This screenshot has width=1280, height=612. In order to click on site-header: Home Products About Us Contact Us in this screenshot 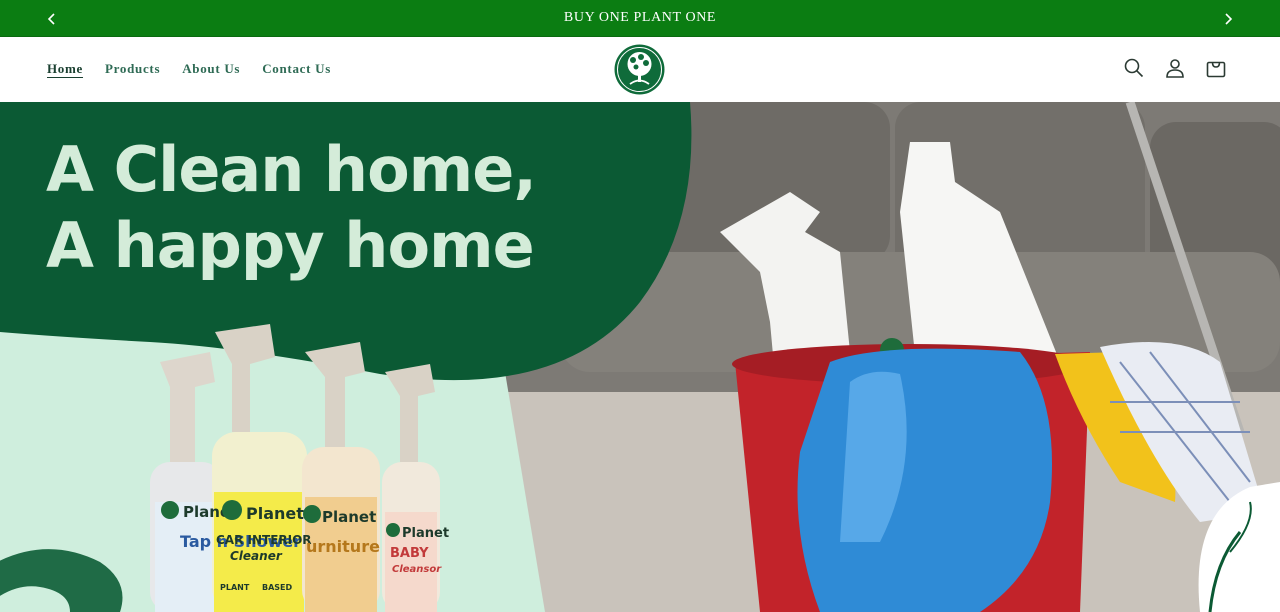, I will do `click(640, 69)`.